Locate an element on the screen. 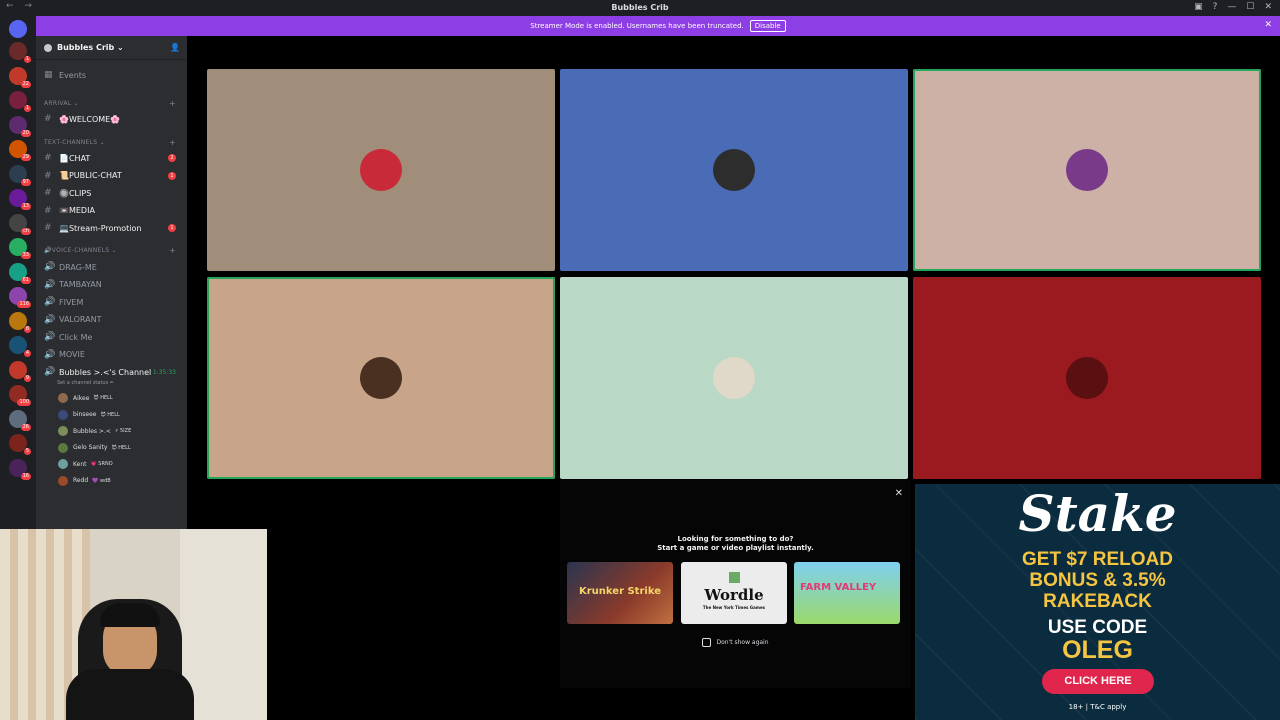  chevron-down-icon: ⌄ is located at coordinates (119, 47).